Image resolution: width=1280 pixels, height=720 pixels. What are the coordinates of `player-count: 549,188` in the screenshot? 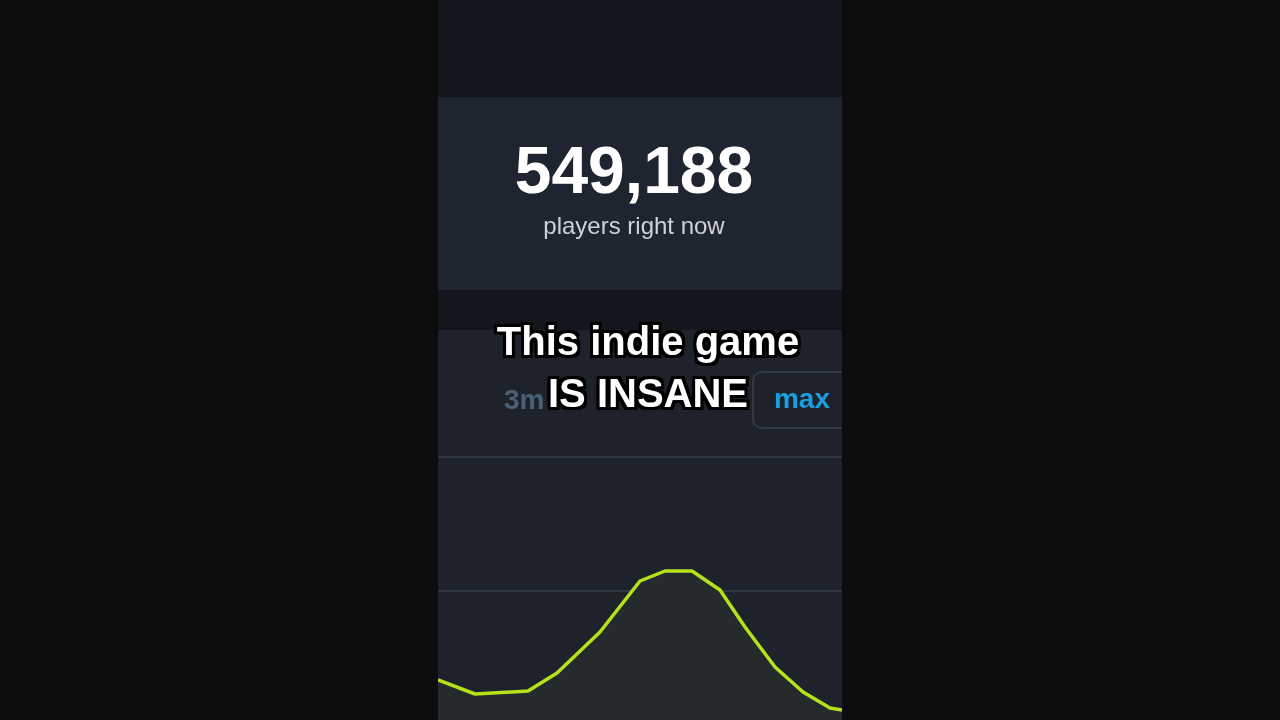 It's located at (634, 169).